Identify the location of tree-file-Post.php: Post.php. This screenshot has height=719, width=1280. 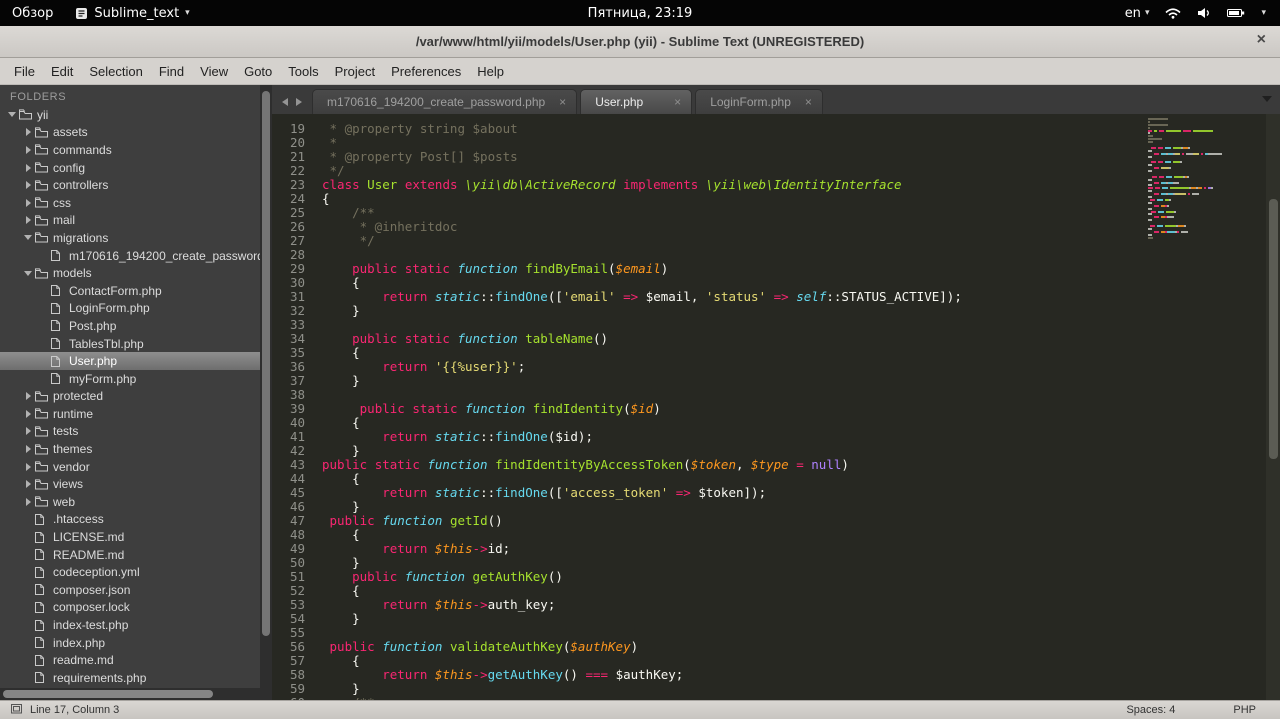
(130, 326).